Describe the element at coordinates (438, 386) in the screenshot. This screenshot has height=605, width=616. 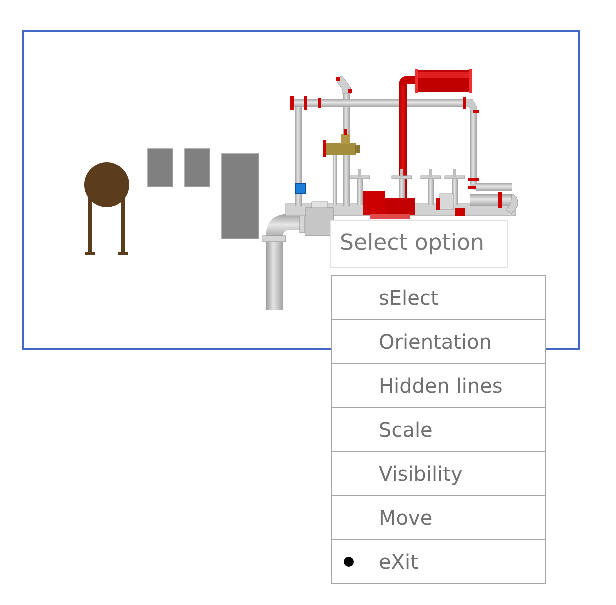
I see `menu-item: Hidden lines` at that location.